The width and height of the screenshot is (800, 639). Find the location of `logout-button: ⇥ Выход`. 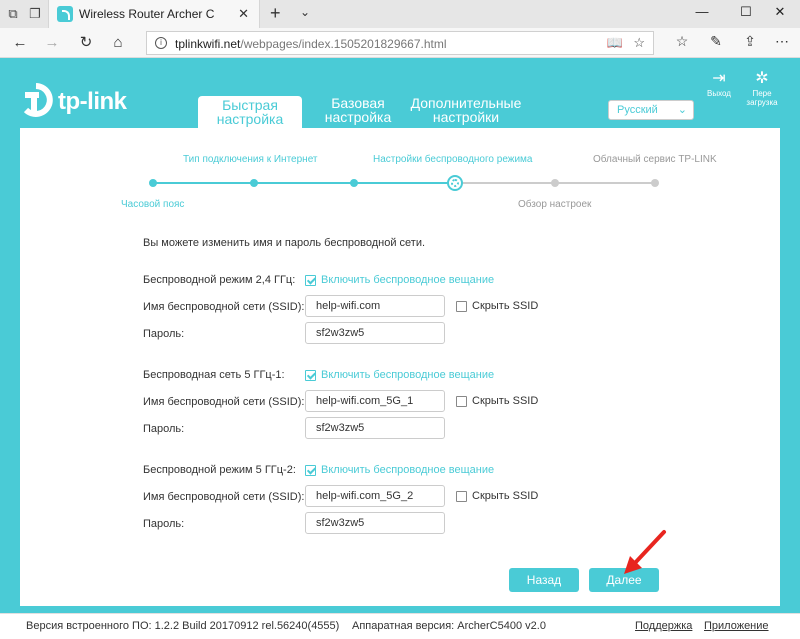

logout-button: ⇥ Выход is located at coordinates (719, 84).